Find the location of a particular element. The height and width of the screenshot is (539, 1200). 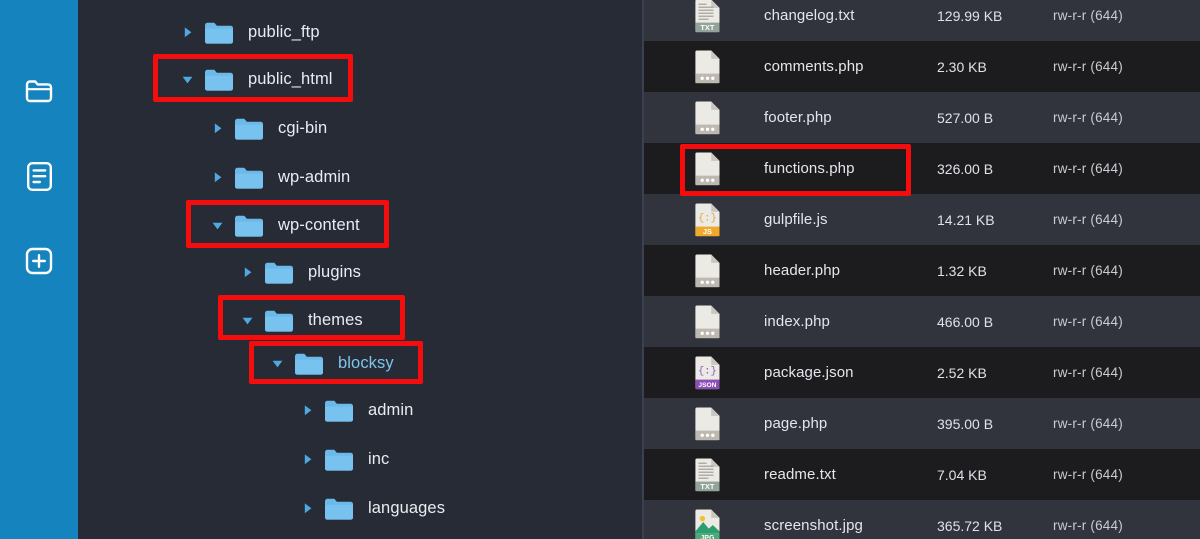

tree-item-inc: inc is located at coordinates (343, 459).